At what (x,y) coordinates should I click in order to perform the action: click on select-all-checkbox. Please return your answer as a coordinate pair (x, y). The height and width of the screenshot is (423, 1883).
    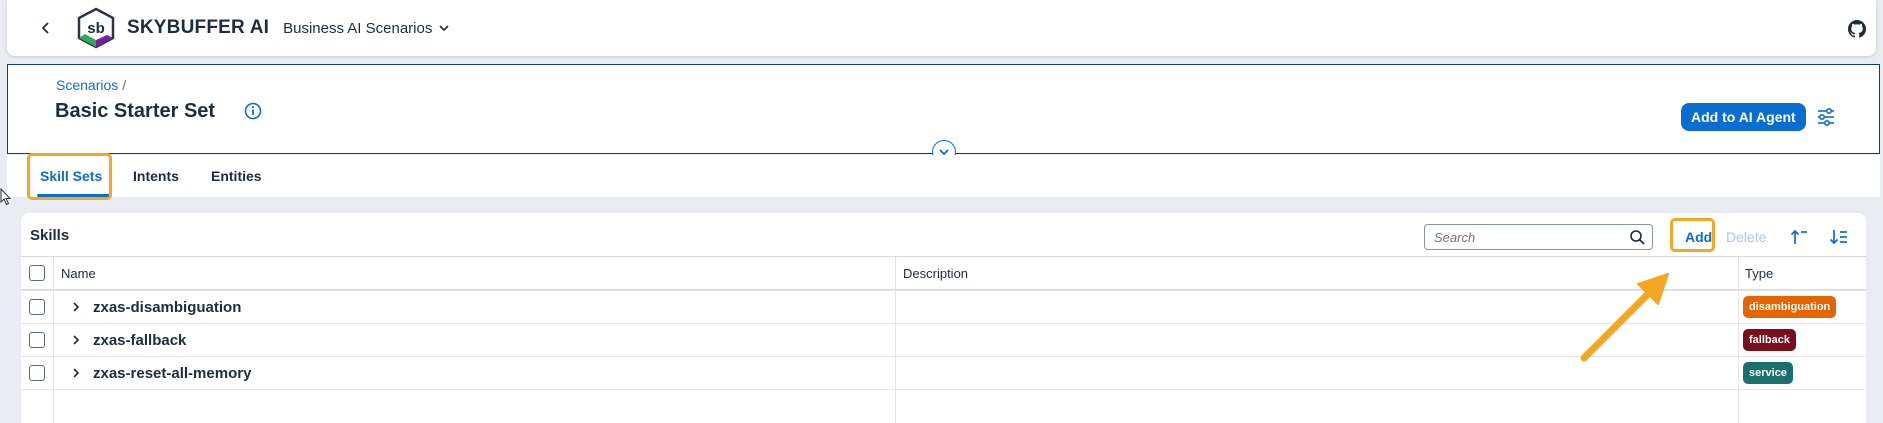
    Looking at the image, I should click on (37, 273).